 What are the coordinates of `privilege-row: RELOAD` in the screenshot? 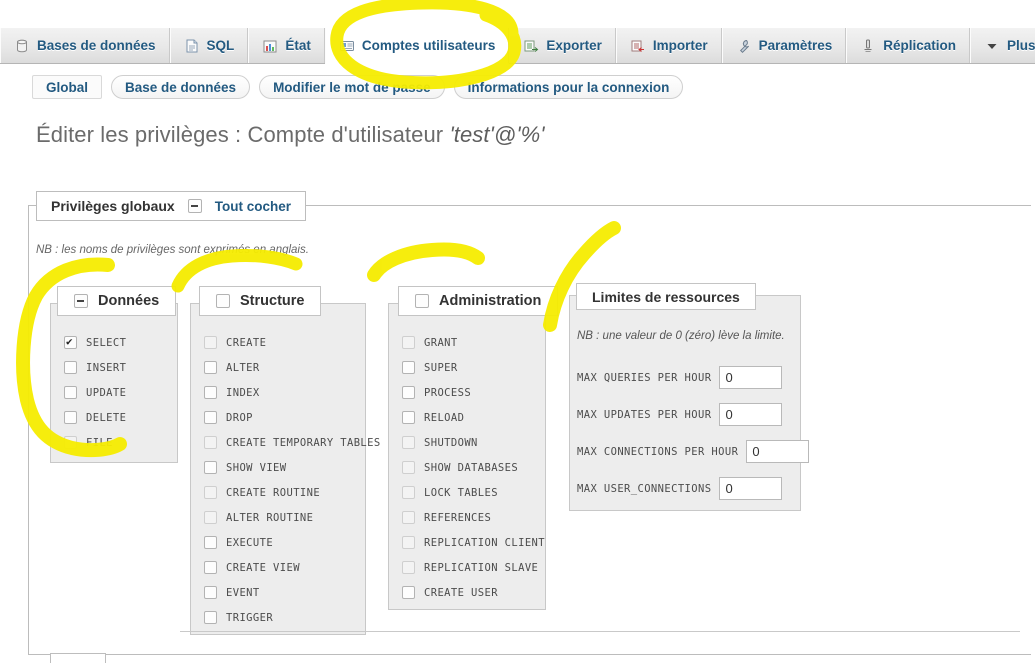 It's located at (467, 417).